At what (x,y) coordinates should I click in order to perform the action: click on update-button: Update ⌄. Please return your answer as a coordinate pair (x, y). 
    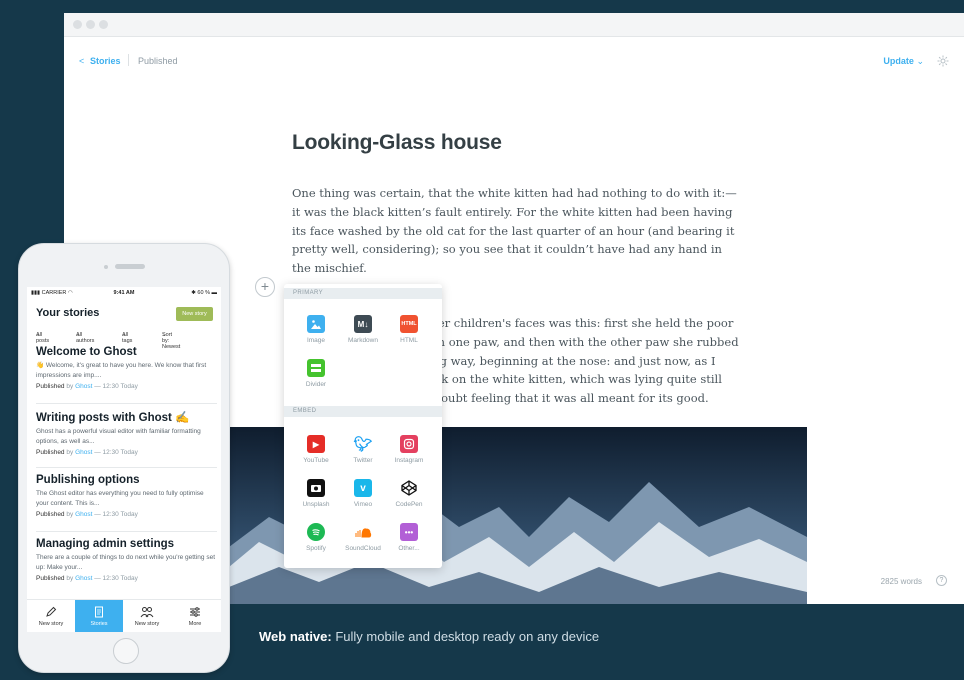
    Looking at the image, I should click on (903, 61).